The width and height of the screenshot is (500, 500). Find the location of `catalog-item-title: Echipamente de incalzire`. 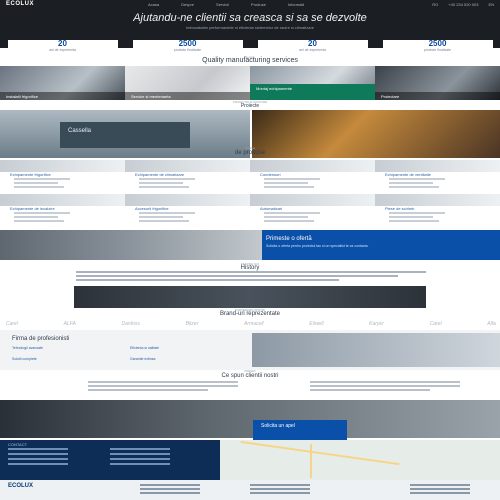

catalog-item-title: Echipamente de incalzire is located at coordinates (32, 208).